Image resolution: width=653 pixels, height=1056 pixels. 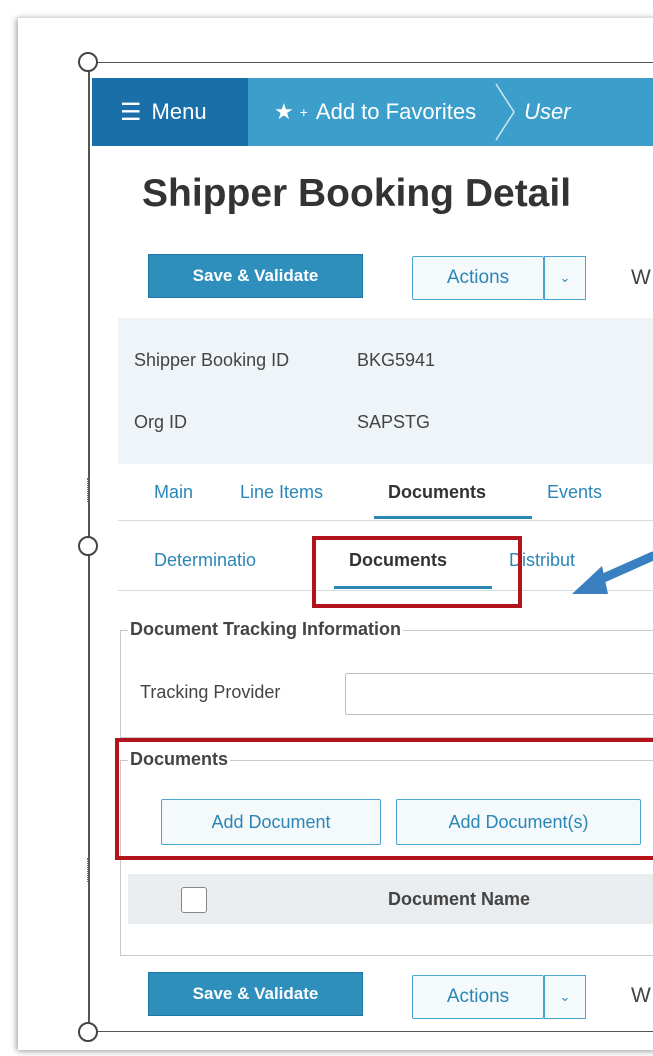 I want to click on resize-handle-top-left, so click(x=88, y=62).